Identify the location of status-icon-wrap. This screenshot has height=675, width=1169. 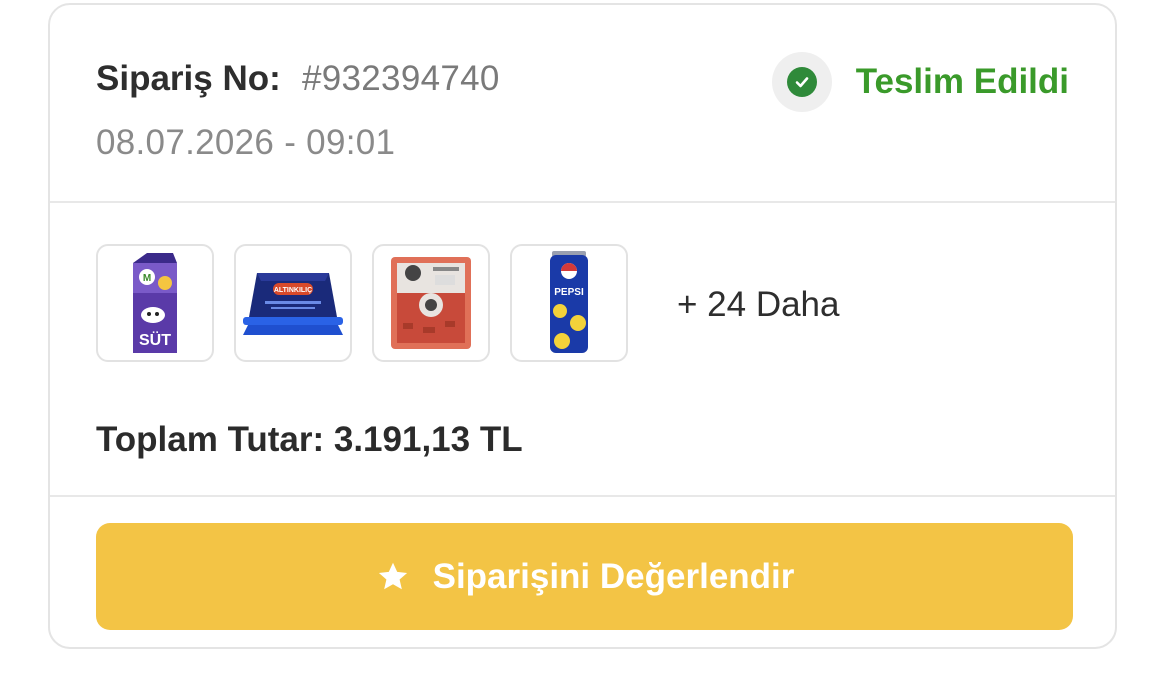
(802, 82).